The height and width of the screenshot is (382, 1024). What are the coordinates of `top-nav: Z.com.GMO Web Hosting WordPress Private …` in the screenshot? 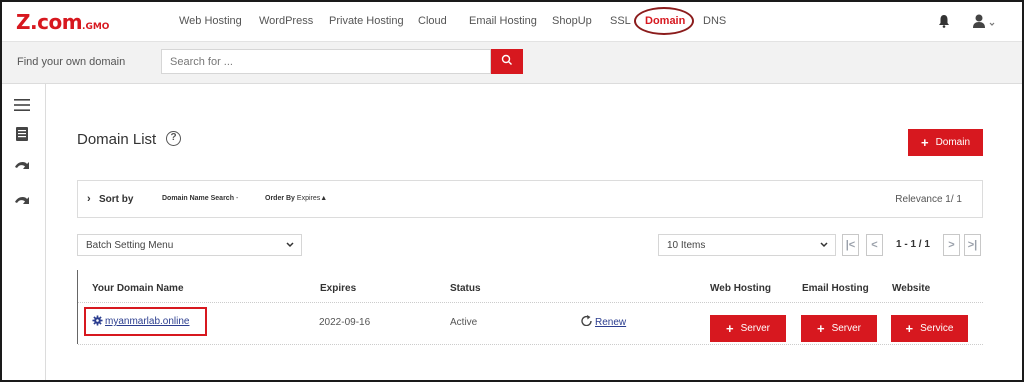 It's located at (512, 22).